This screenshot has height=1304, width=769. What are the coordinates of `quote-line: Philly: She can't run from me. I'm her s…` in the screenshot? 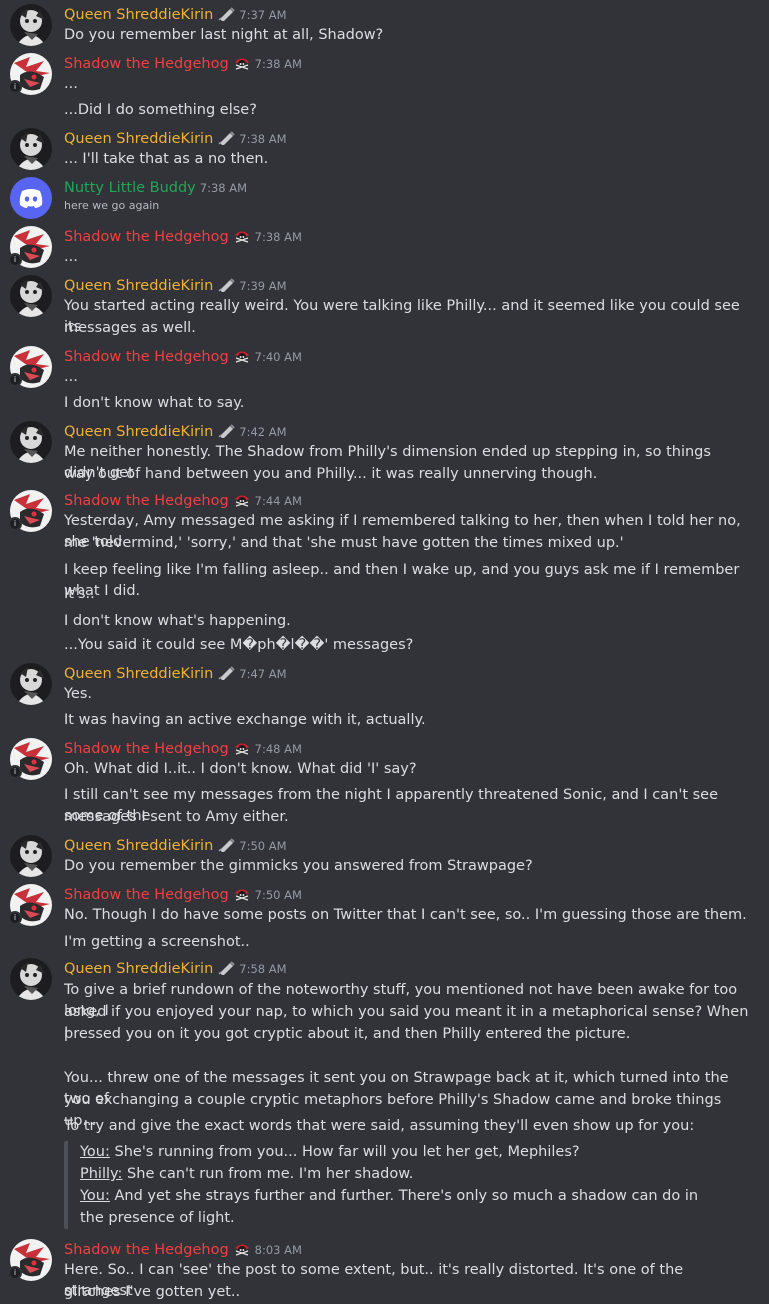 It's located at (392, 1174).